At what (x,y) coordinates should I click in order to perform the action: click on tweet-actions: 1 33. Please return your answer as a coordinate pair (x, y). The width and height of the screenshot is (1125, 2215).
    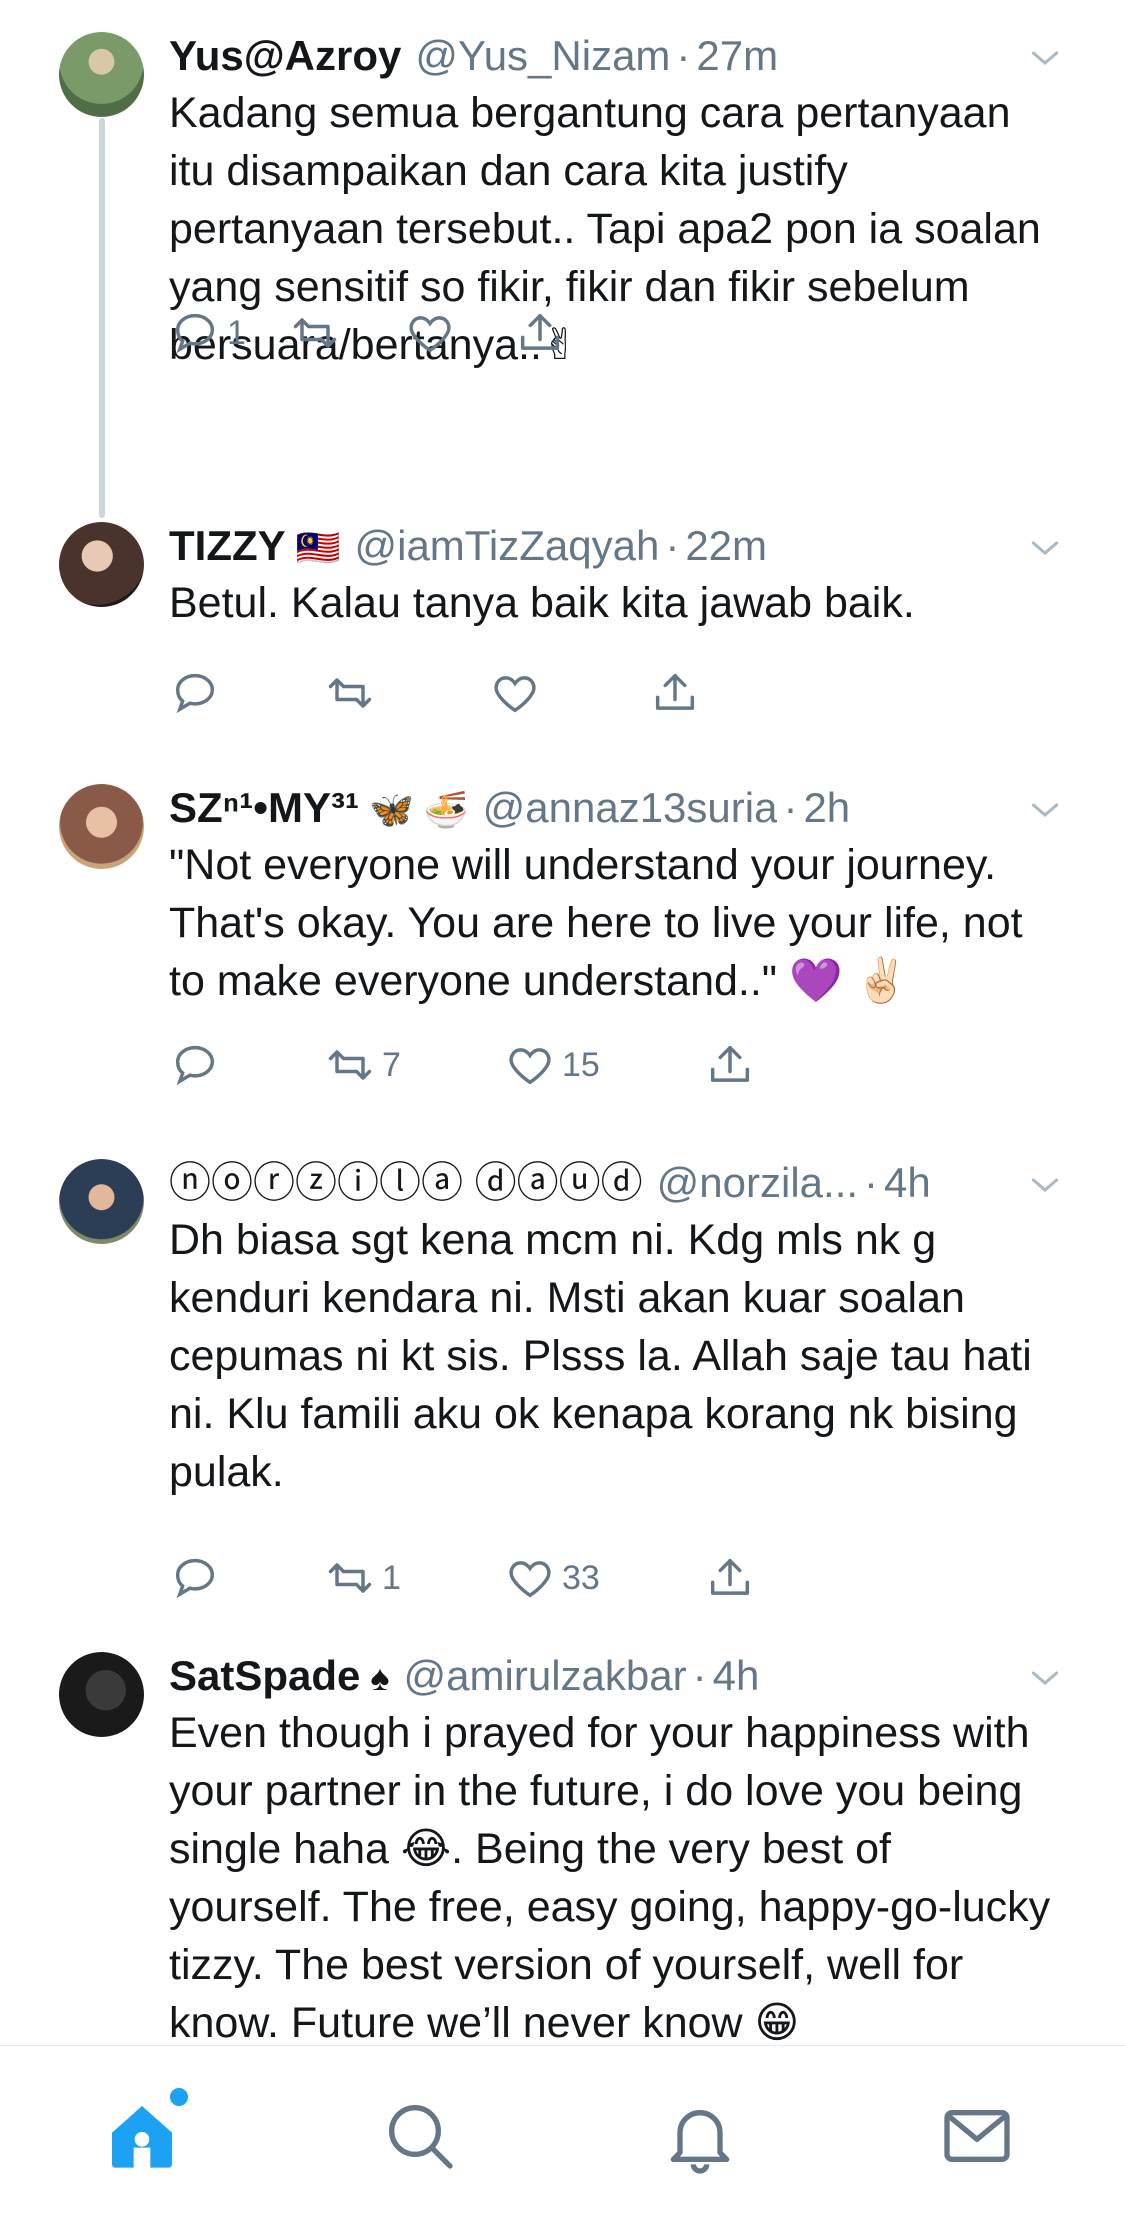
    Looking at the image, I should click on (469, 1578).